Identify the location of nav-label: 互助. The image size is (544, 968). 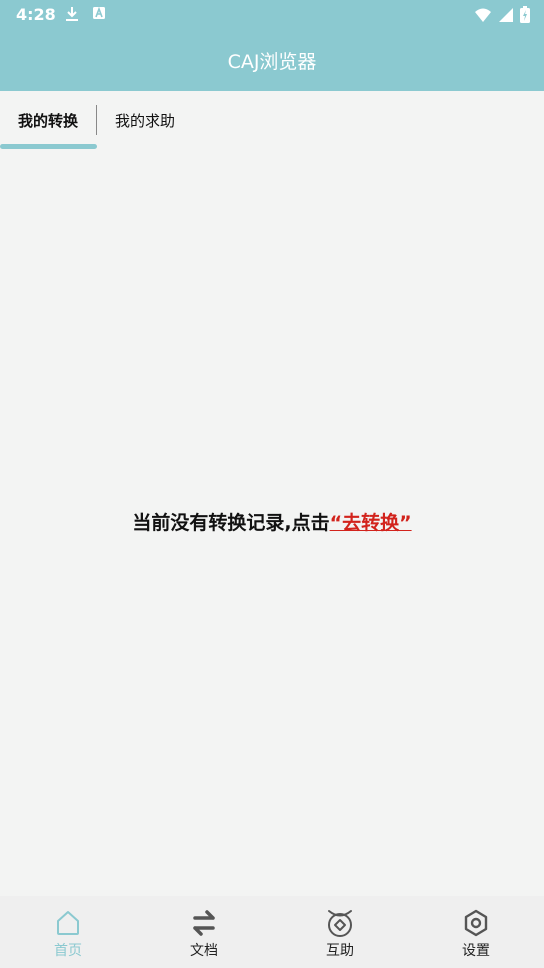
(340, 951).